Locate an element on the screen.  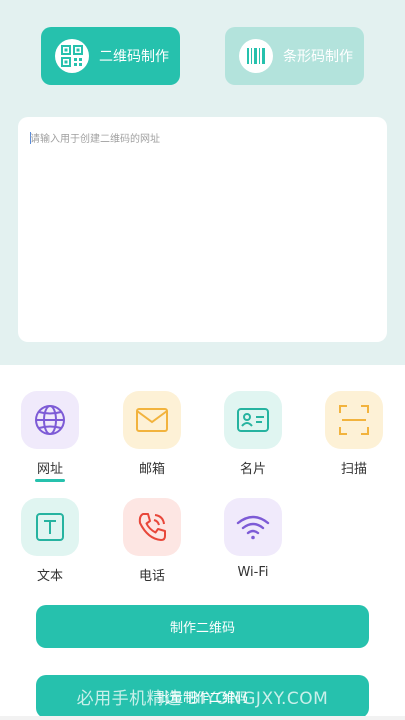
mail-icon is located at coordinates (152, 420).